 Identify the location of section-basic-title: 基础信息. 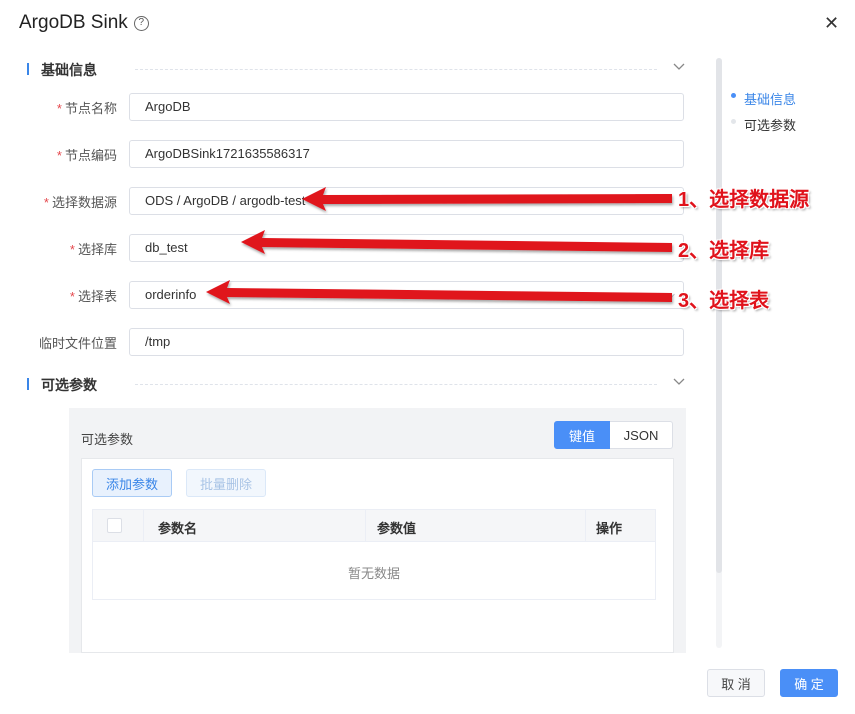
(69, 70).